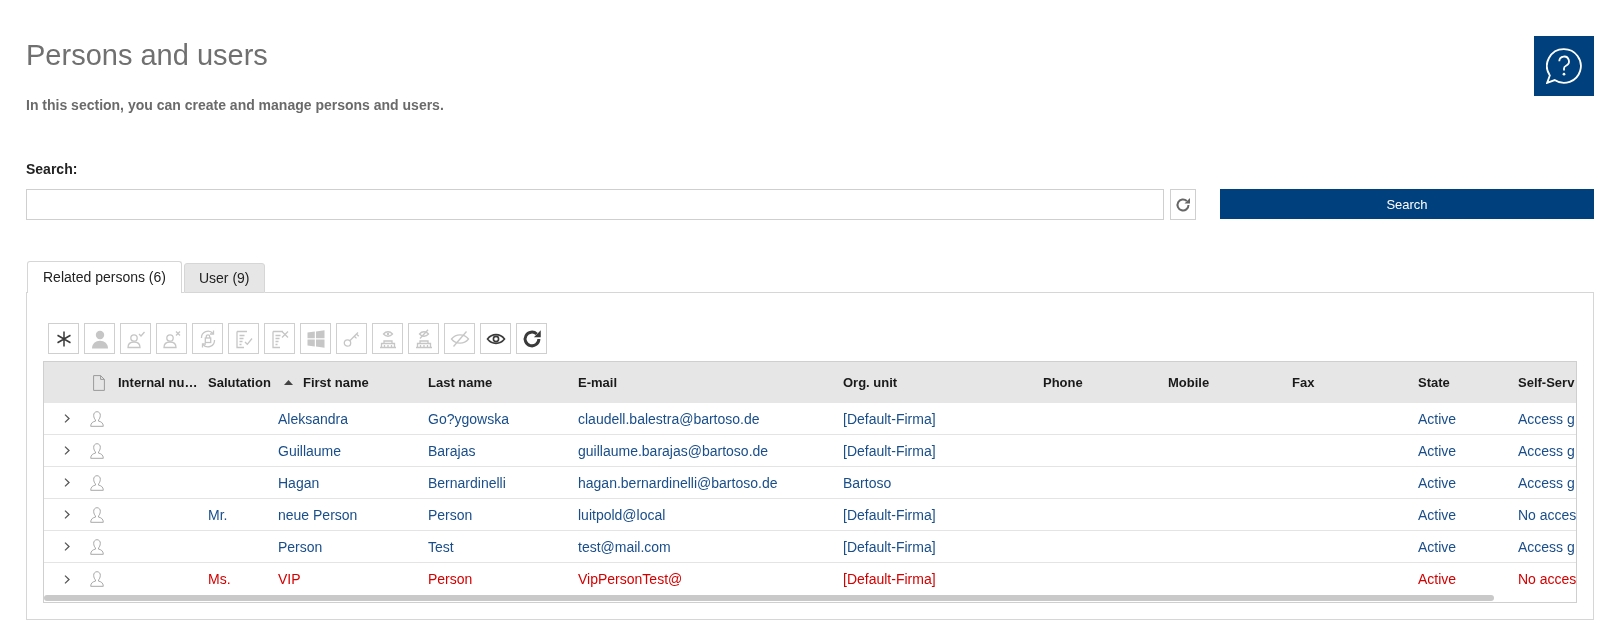  I want to click on page-description: In this section, you can create and manage persons and users., so click(235, 105).